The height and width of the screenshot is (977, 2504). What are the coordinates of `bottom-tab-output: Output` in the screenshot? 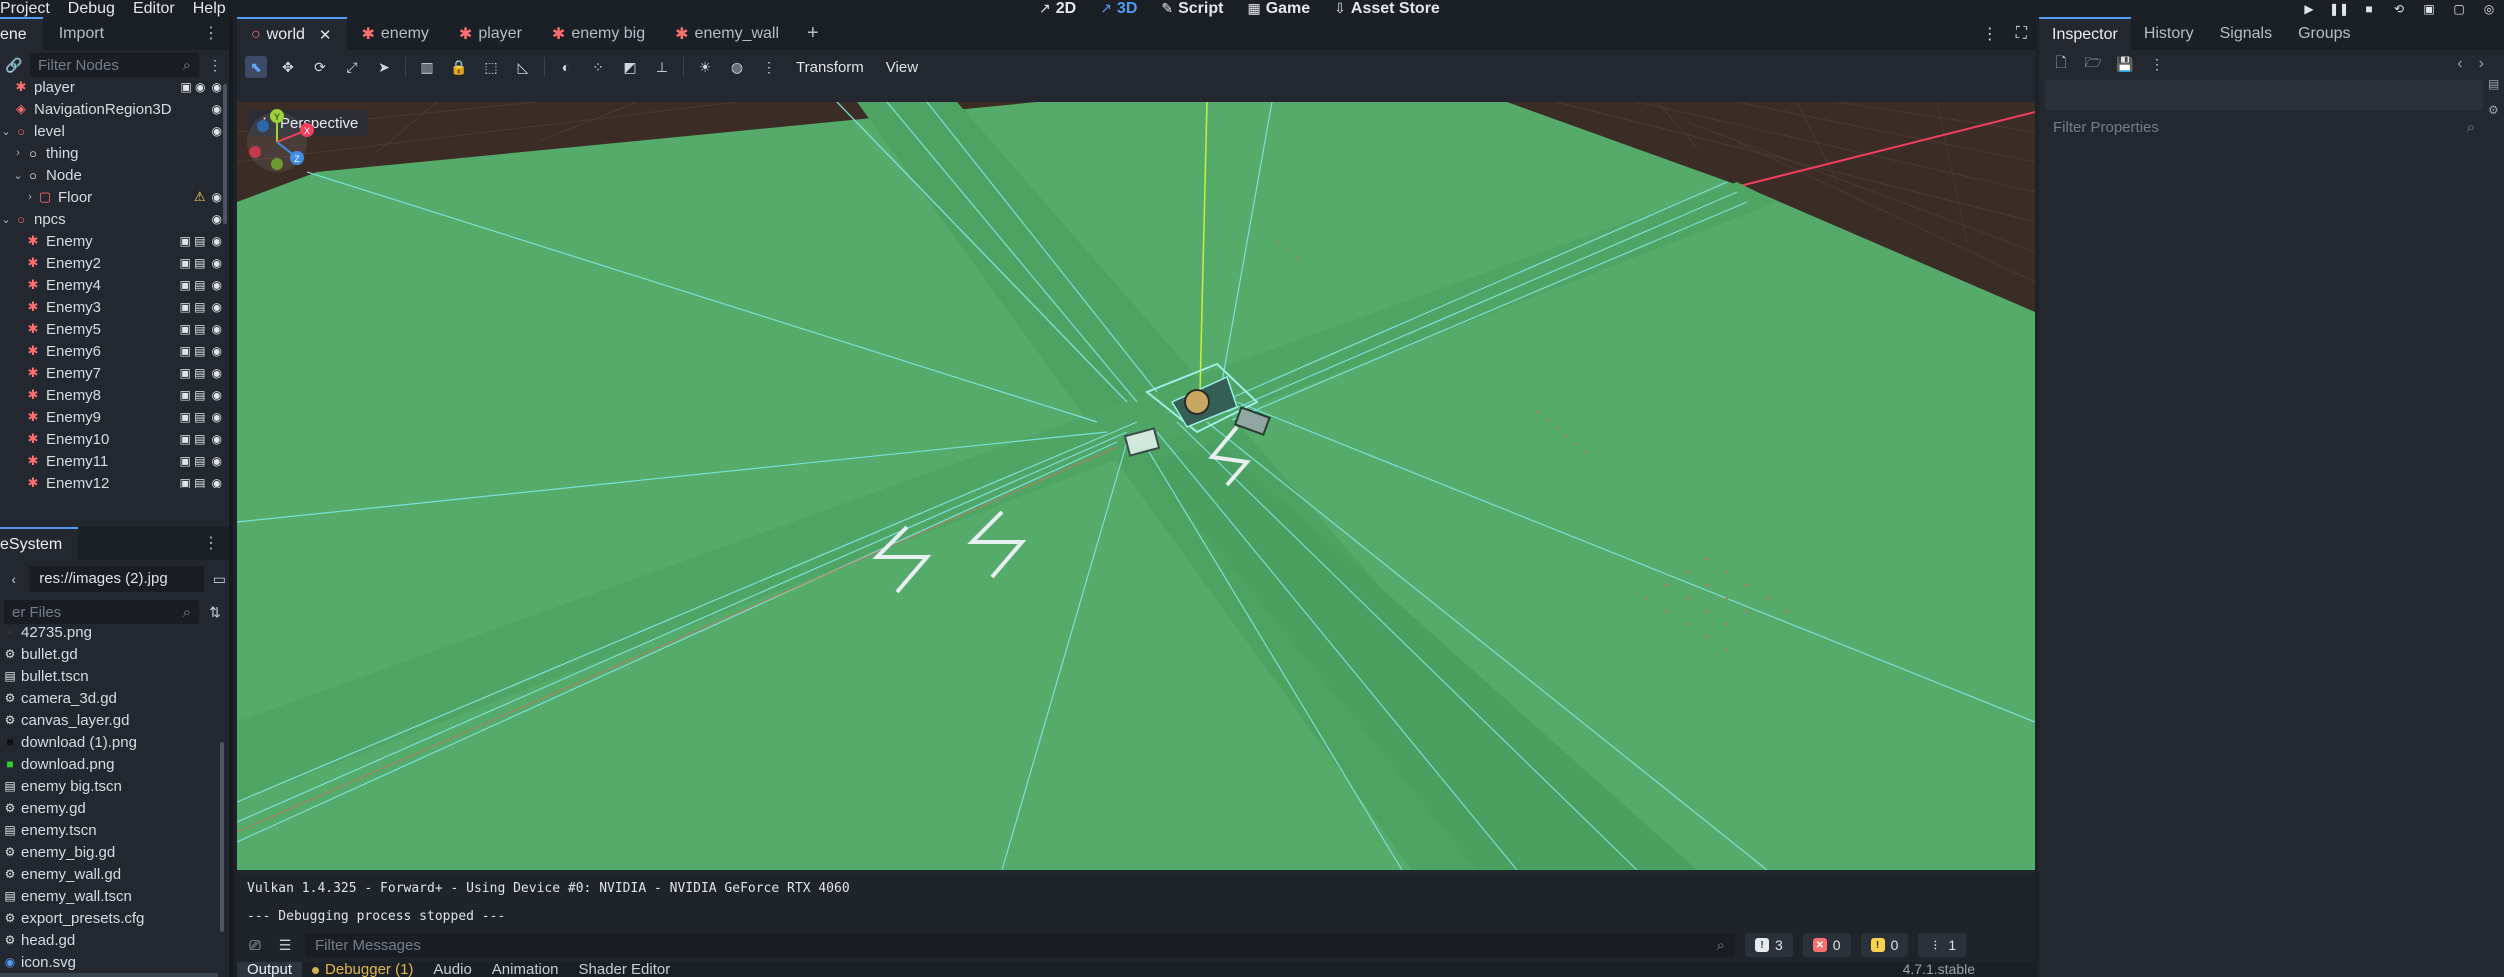 It's located at (270, 969).